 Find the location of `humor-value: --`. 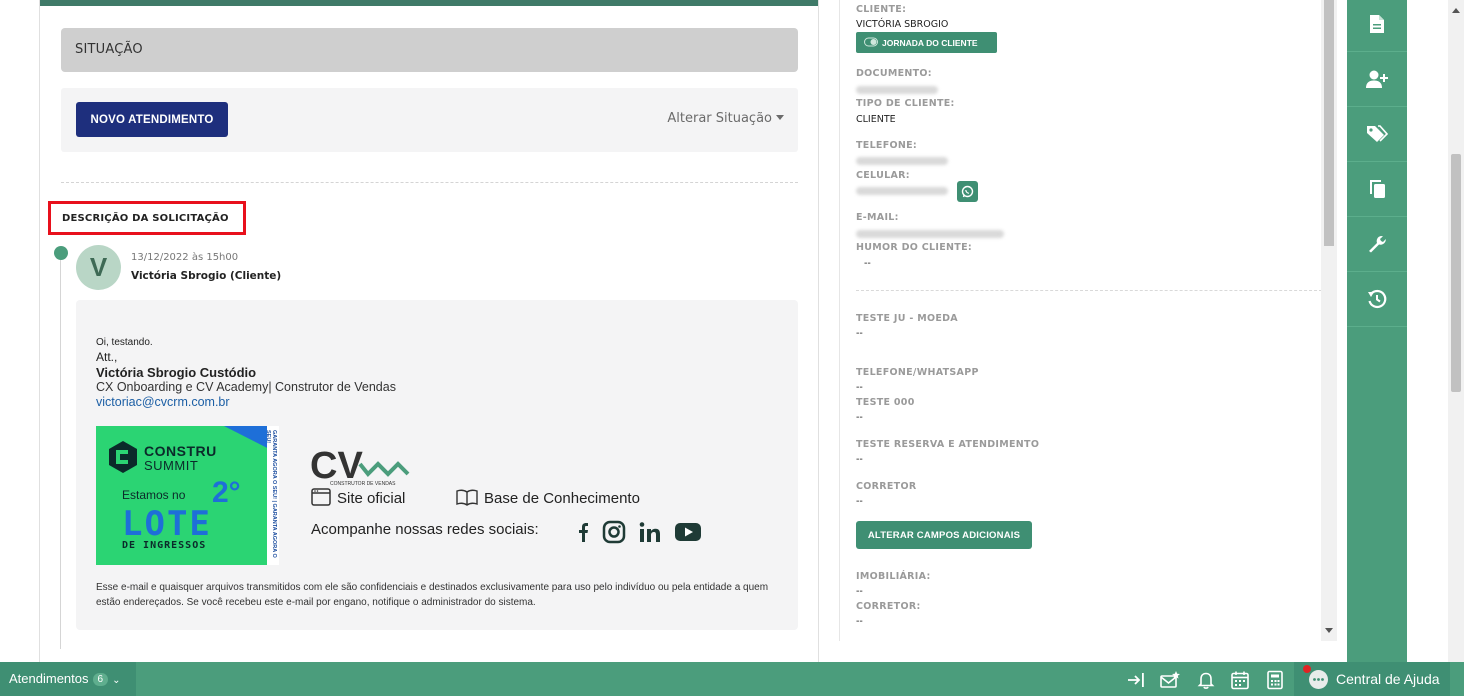

humor-value: -- is located at coordinates (867, 263).